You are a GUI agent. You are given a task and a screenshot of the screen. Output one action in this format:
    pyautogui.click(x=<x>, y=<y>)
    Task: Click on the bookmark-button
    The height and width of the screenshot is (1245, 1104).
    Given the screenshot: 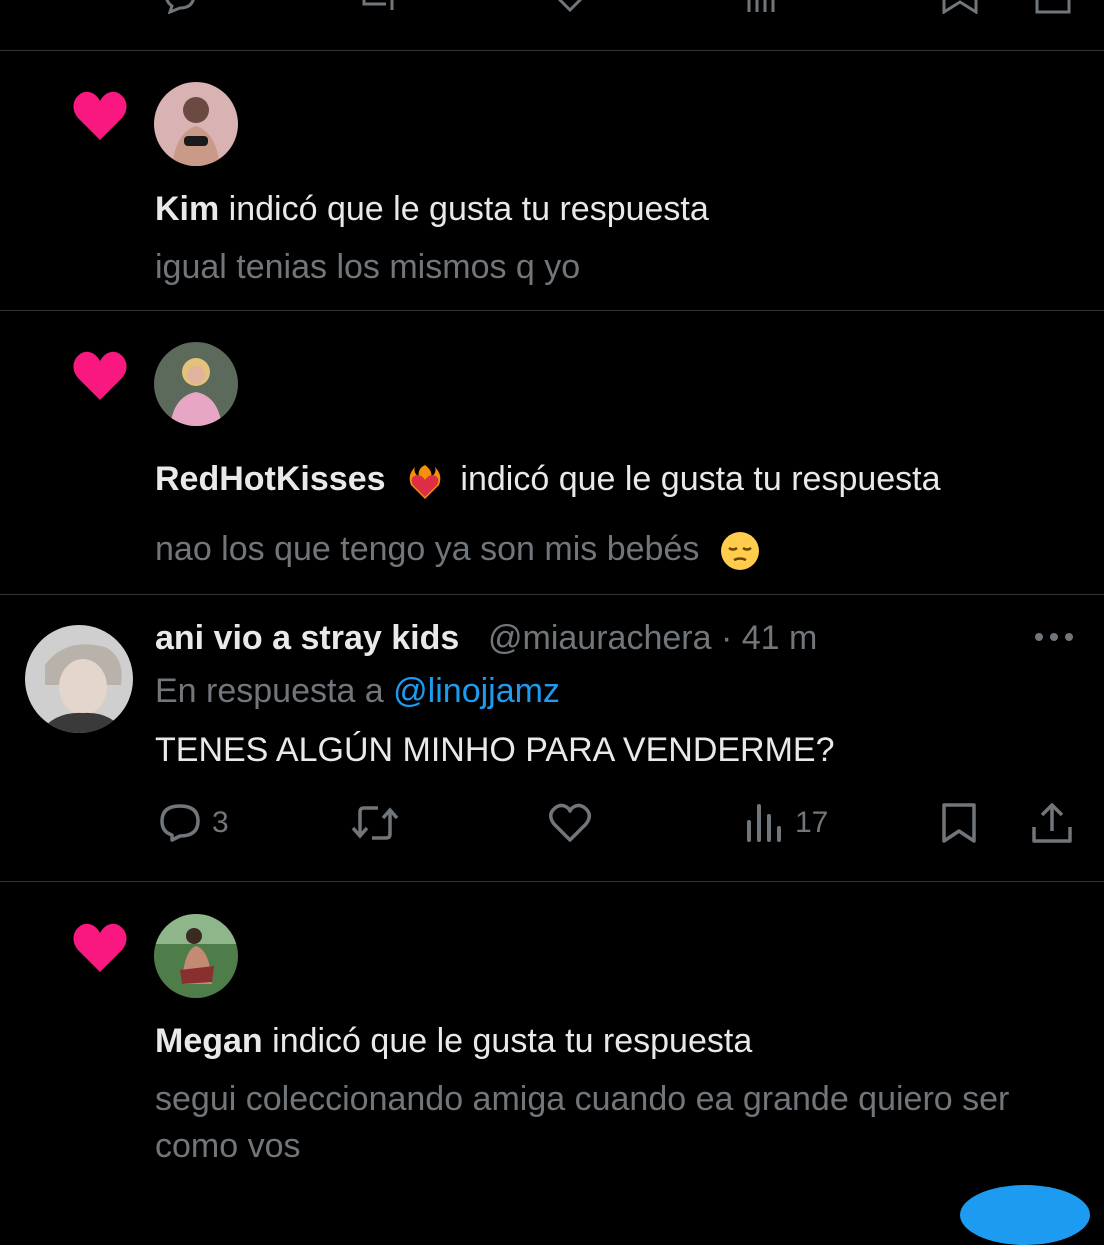 What is the action you would take?
    pyautogui.click(x=959, y=823)
    